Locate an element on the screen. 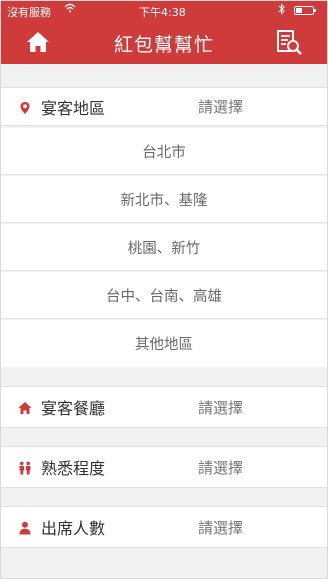 This screenshot has width=328, height=579. status-time: 下午4:38 is located at coordinates (162, 12).